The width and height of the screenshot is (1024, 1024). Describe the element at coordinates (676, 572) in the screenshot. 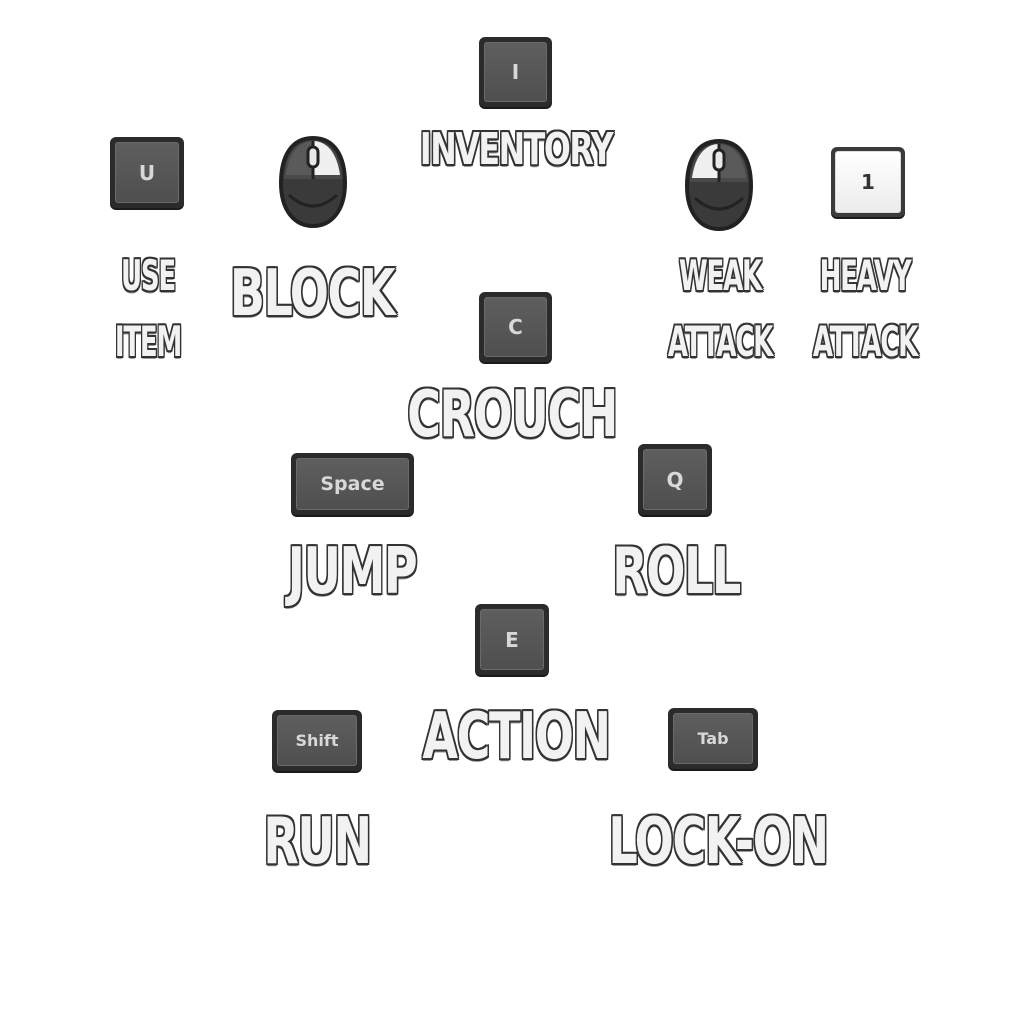

I see `roll-label: ROLL` at that location.